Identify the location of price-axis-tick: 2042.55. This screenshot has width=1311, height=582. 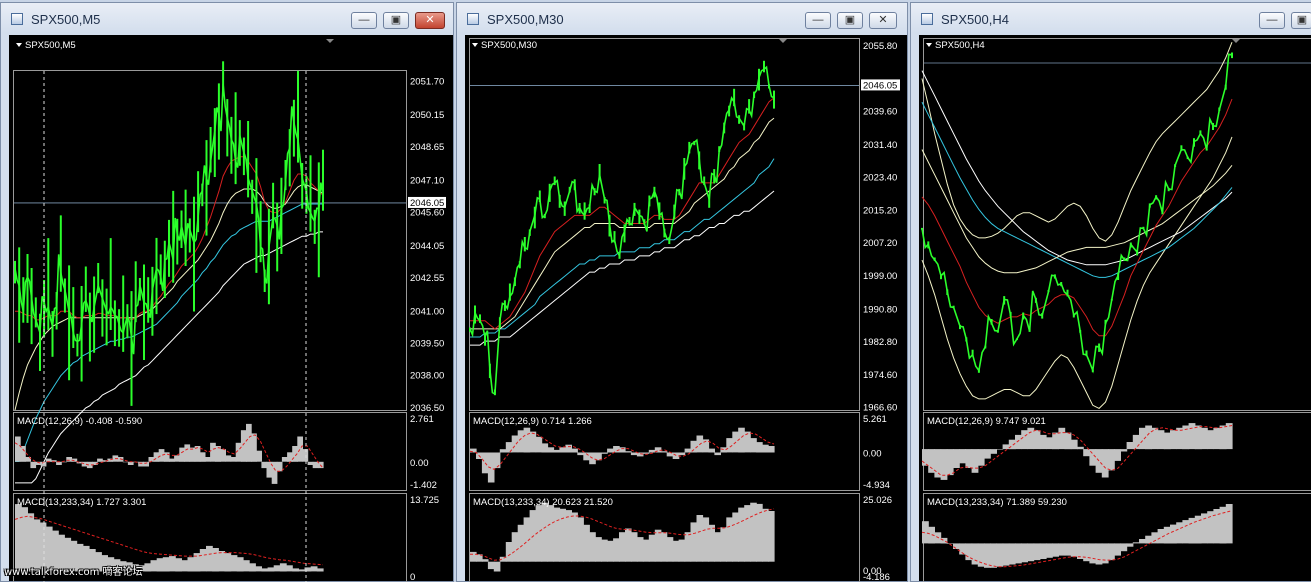
(427, 278).